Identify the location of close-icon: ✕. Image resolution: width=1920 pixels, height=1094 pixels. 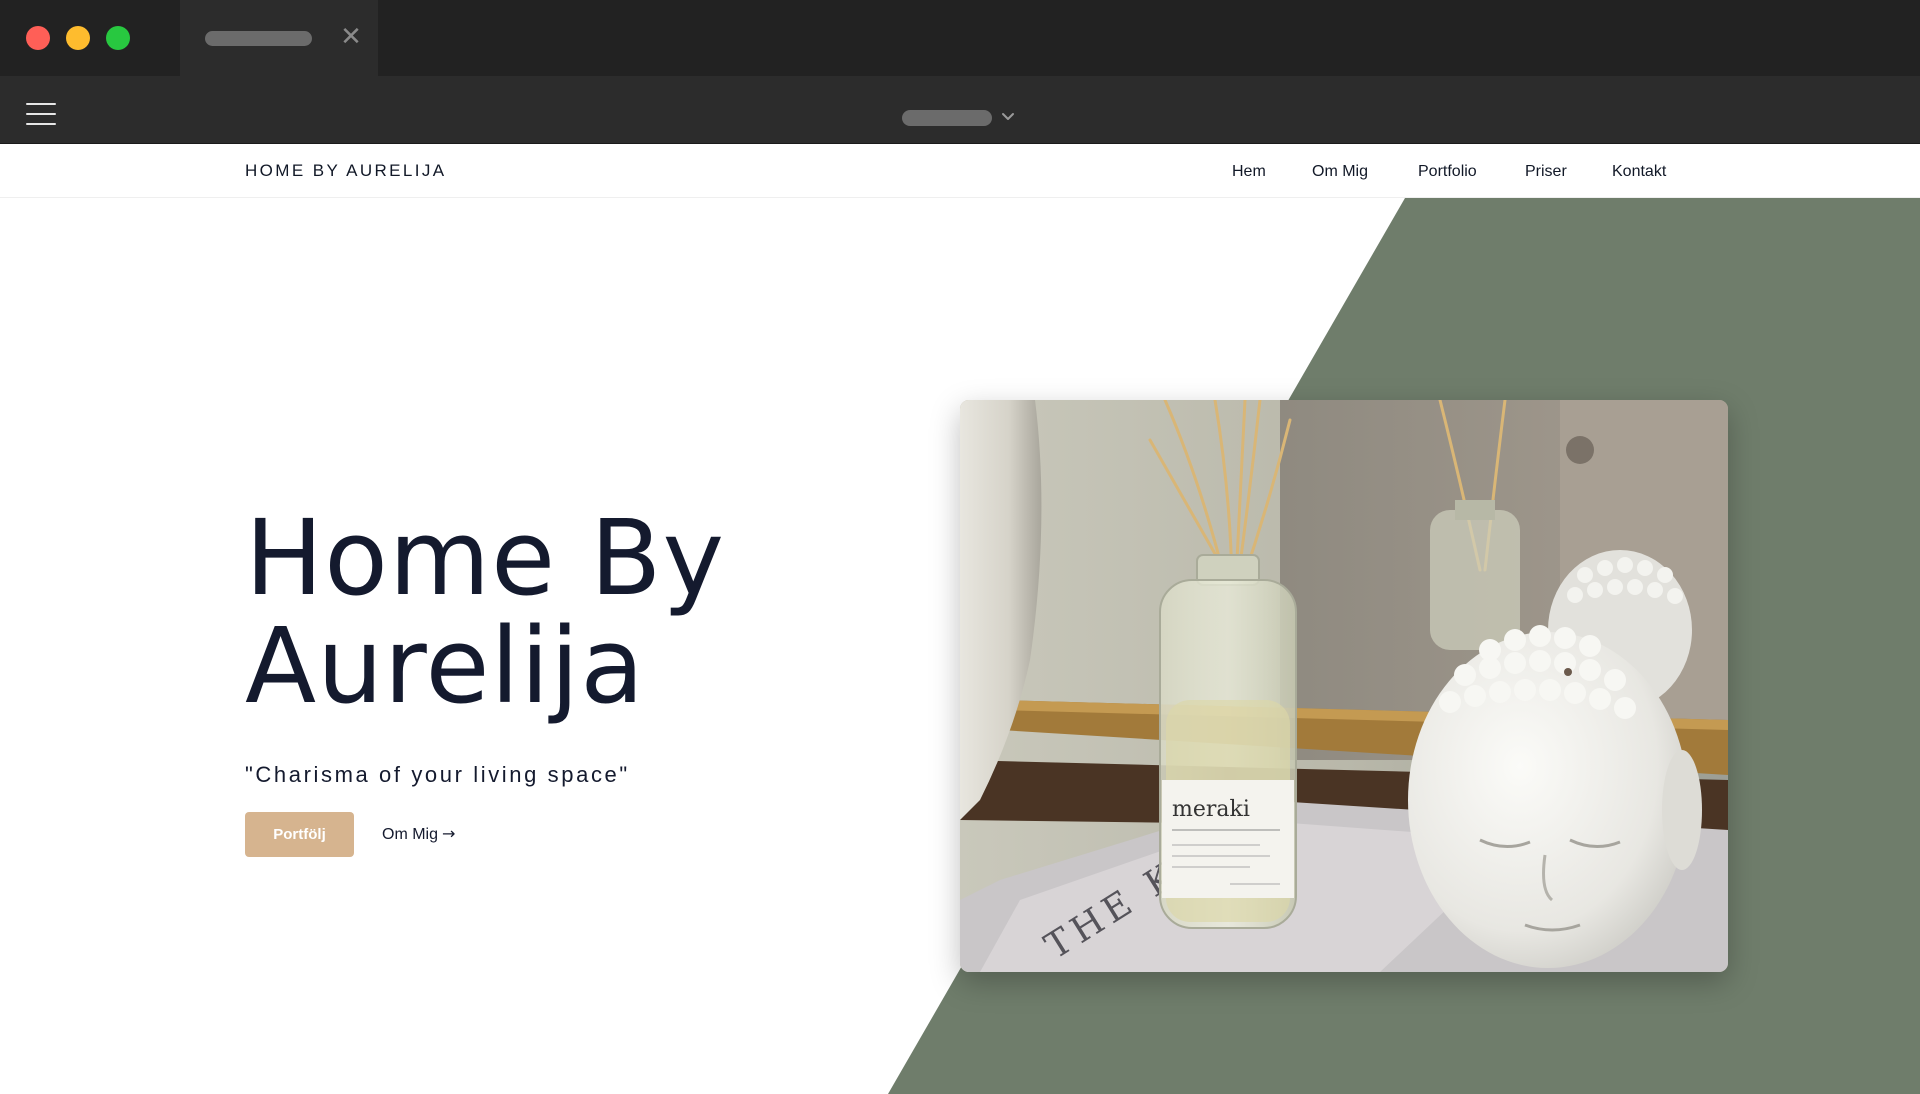
(351, 37).